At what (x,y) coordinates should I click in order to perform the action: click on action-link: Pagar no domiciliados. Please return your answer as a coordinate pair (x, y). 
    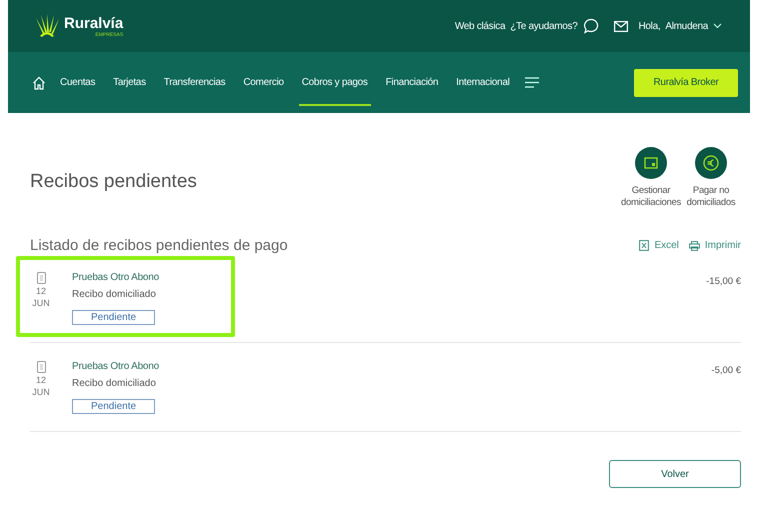
    Looking at the image, I should click on (711, 178).